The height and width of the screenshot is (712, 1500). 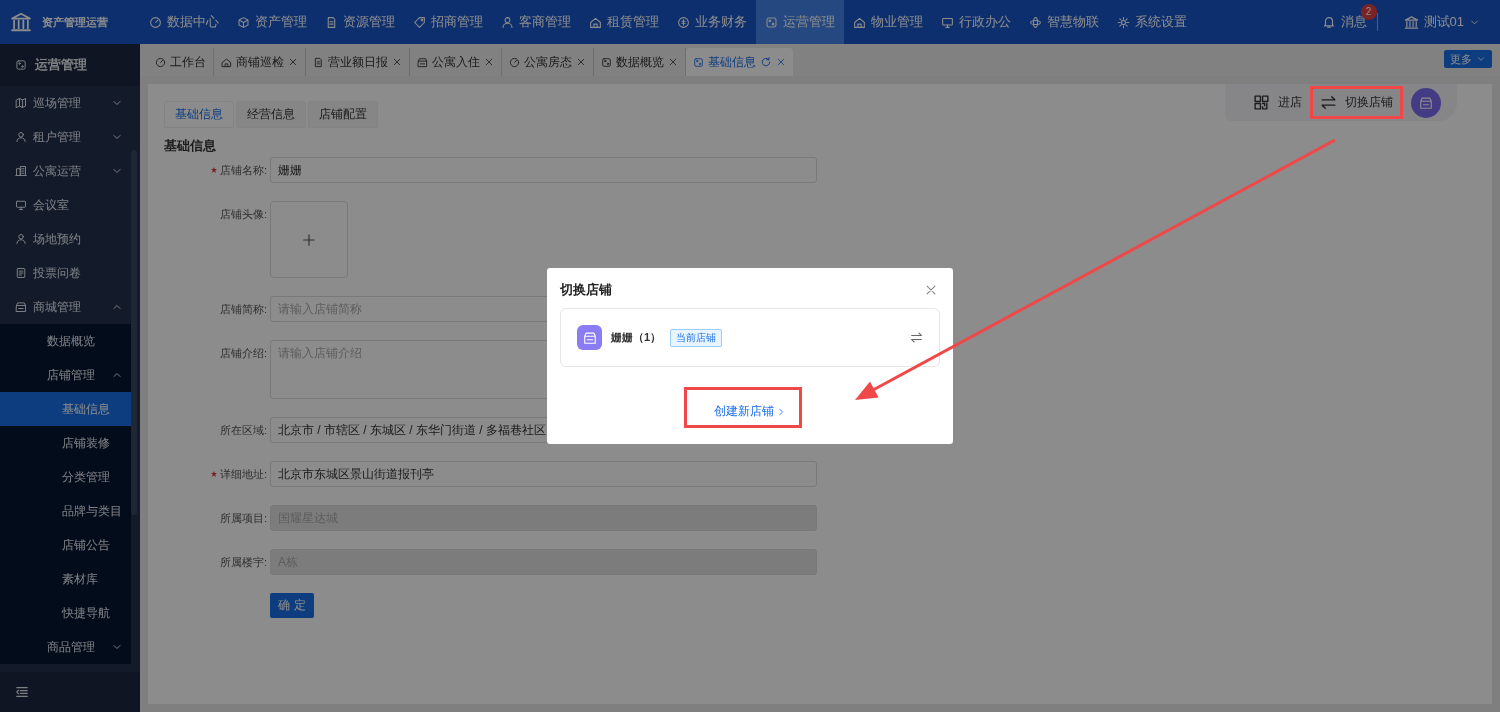 What do you see at coordinates (696, 337) in the screenshot?
I see `current-store-tag: 当前店铺` at bounding box center [696, 337].